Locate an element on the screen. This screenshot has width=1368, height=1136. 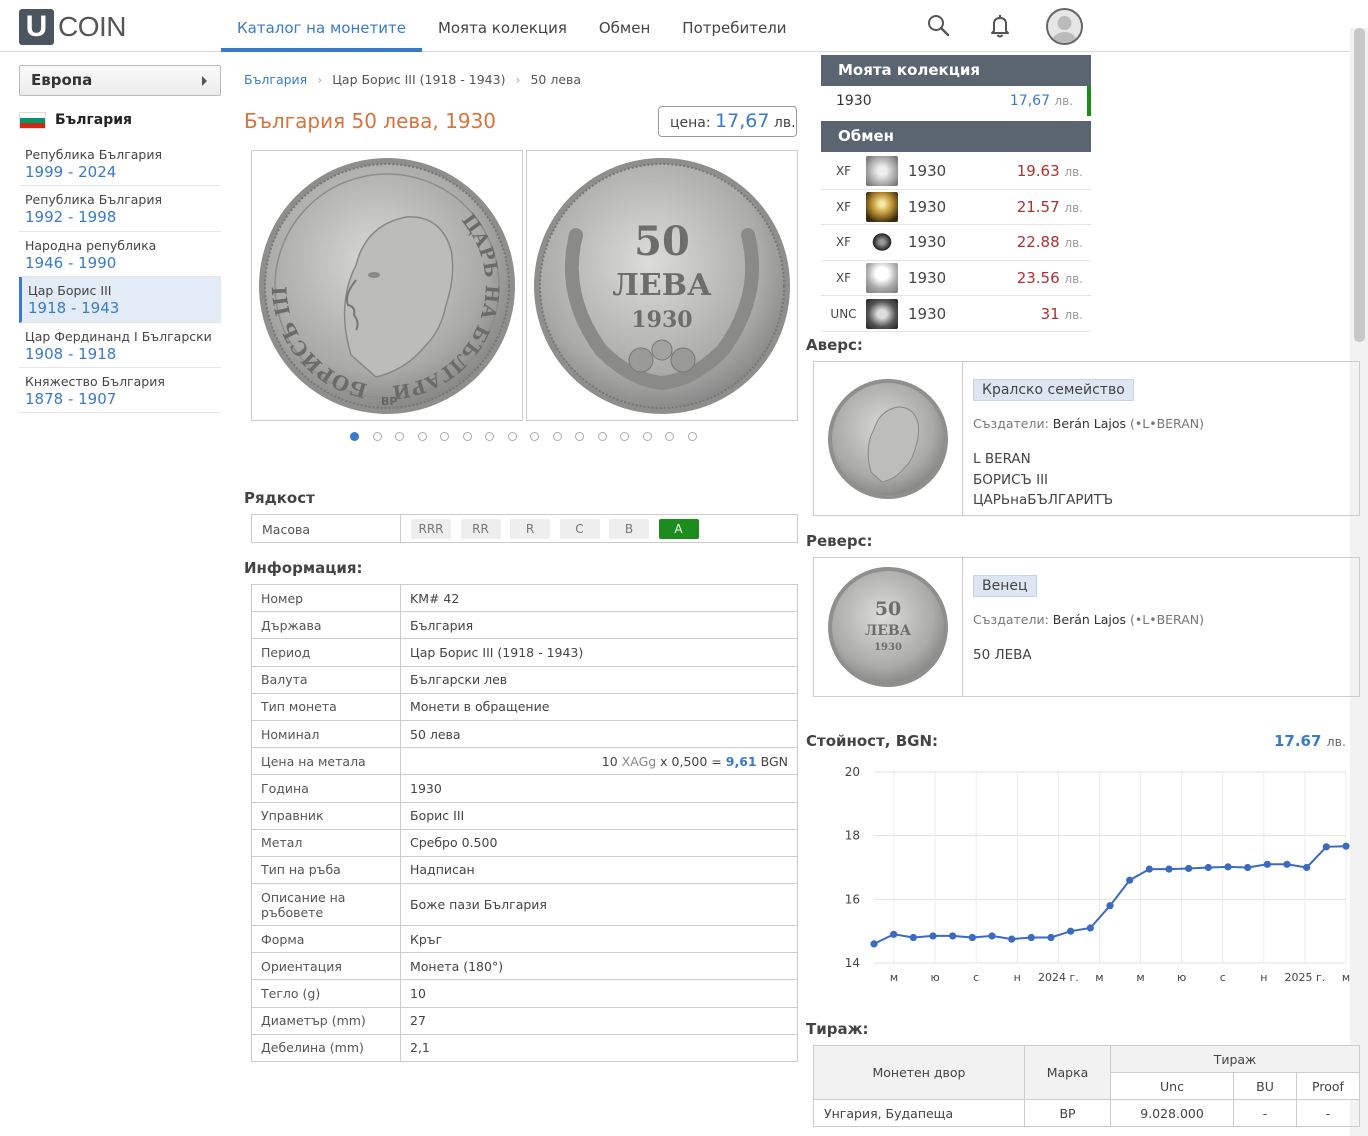
value-chart: 14 16 18 20 м ю с н 2024 г. м м ю с н 2025 г. м is located at coordinates (1078, 875).